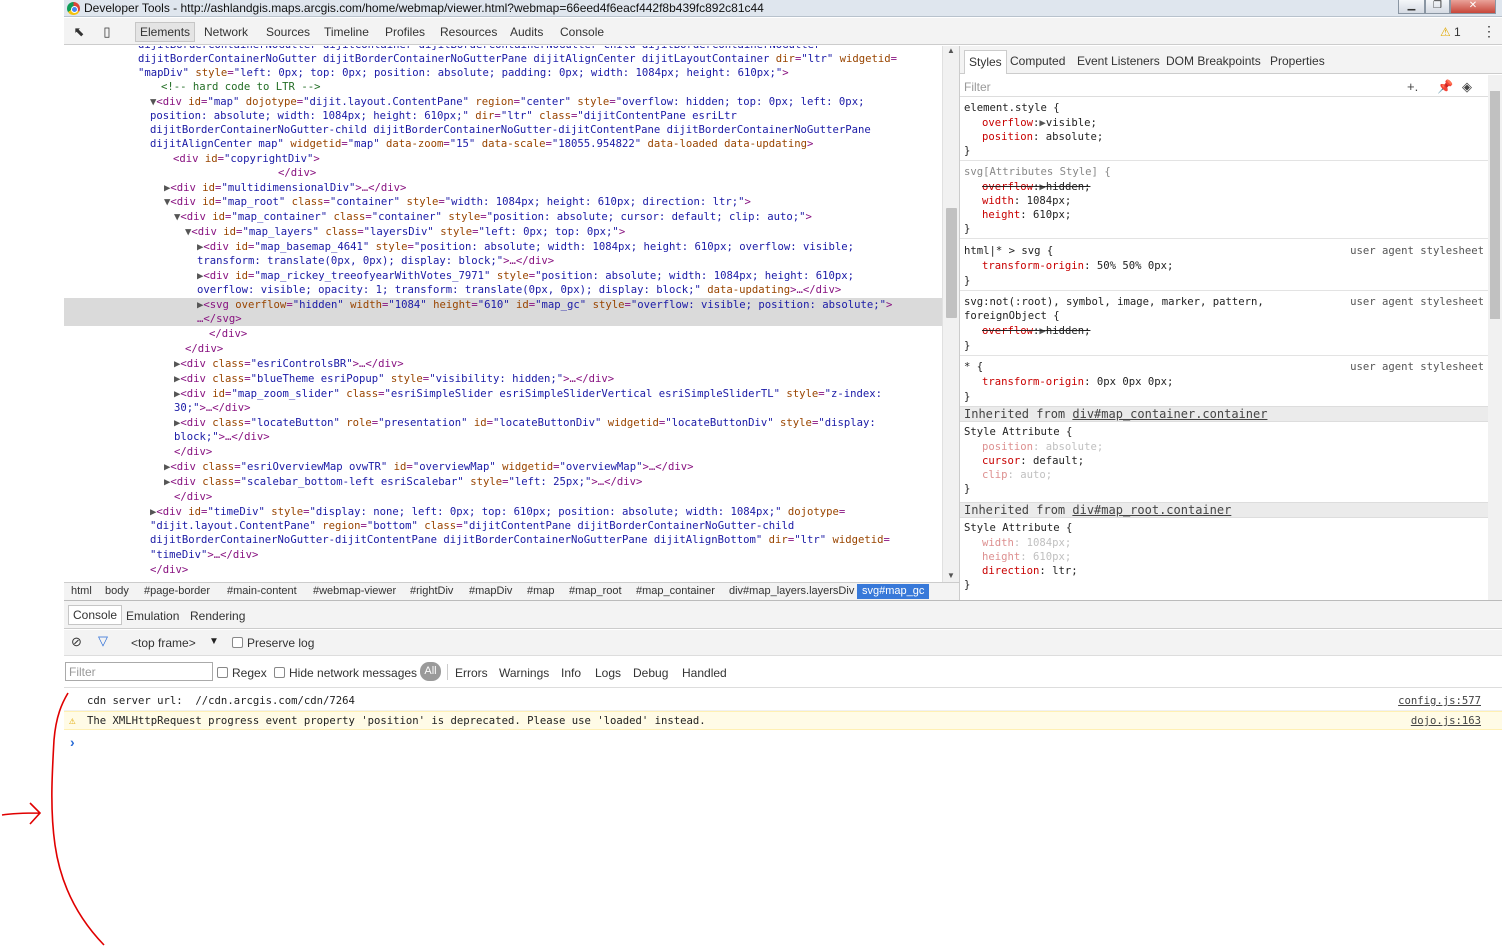 This screenshot has height=946, width=1502. I want to click on level-handled-button: Handled, so click(704, 673).